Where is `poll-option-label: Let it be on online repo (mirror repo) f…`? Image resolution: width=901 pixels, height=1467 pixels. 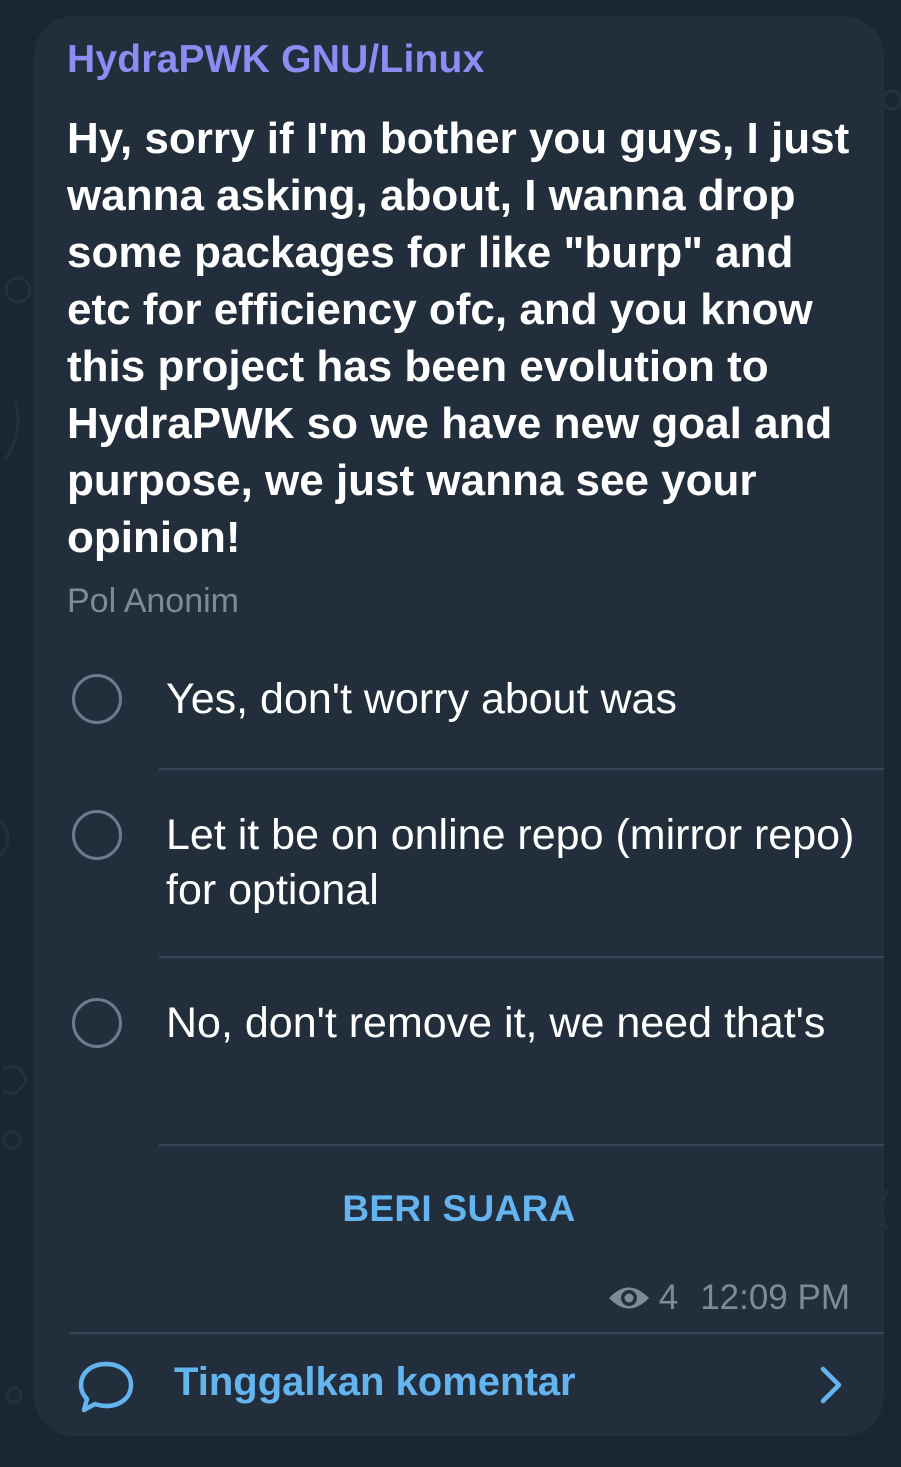 poll-option-label: Let it be on online repo (mirror repo) f… is located at coordinates (510, 862).